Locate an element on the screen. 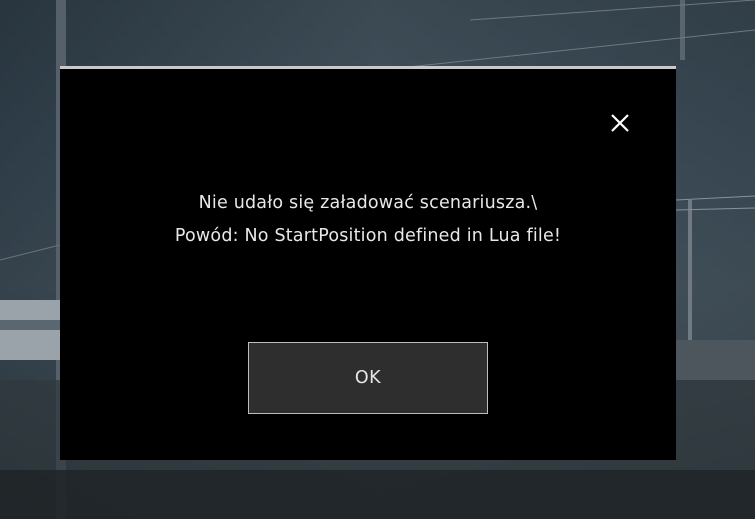  close-button is located at coordinates (620, 123).